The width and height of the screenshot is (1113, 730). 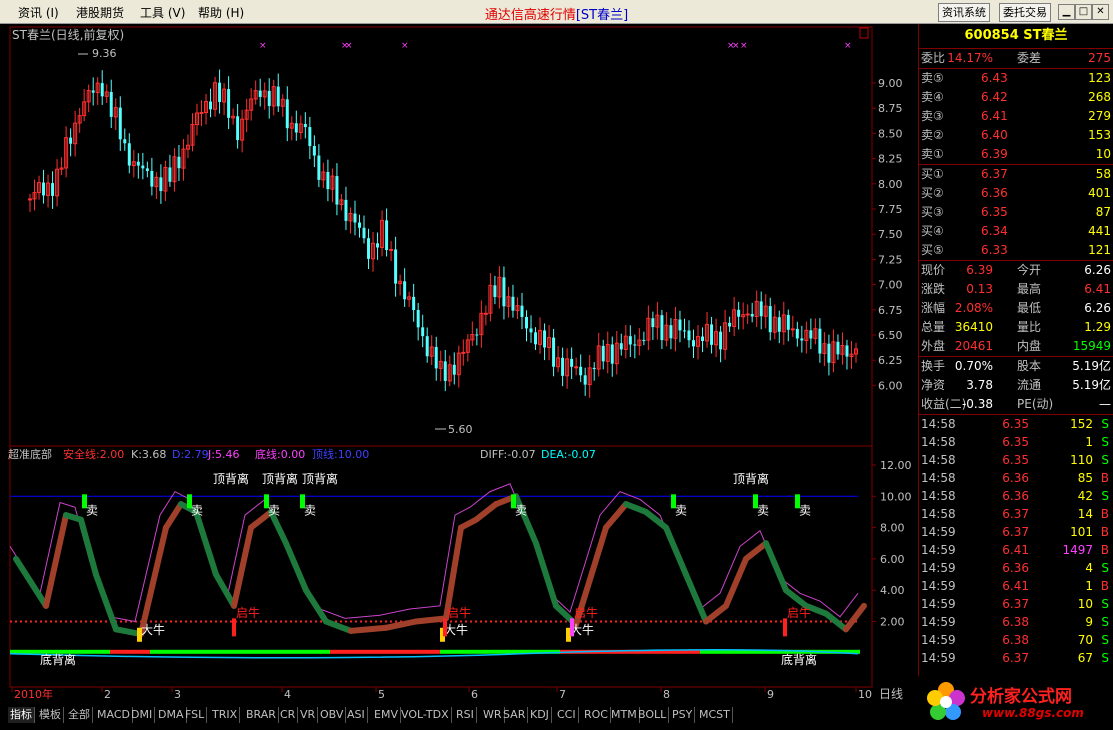 What do you see at coordinates (1016, 97) in the screenshot?
I see `sell-order-row: 卖④ 6.42 268` at bounding box center [1016, 97].